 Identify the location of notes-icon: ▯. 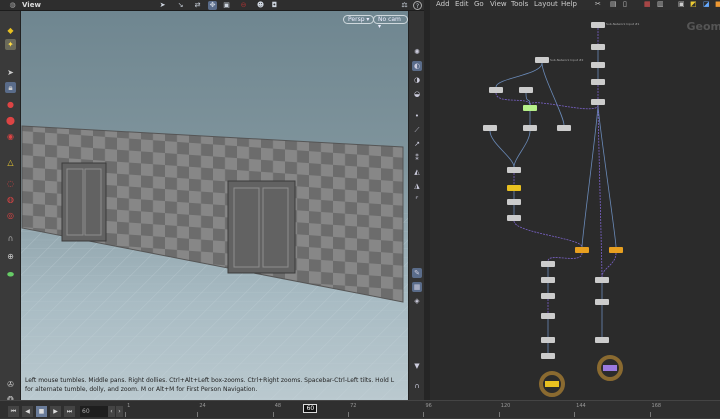
(625, 4).